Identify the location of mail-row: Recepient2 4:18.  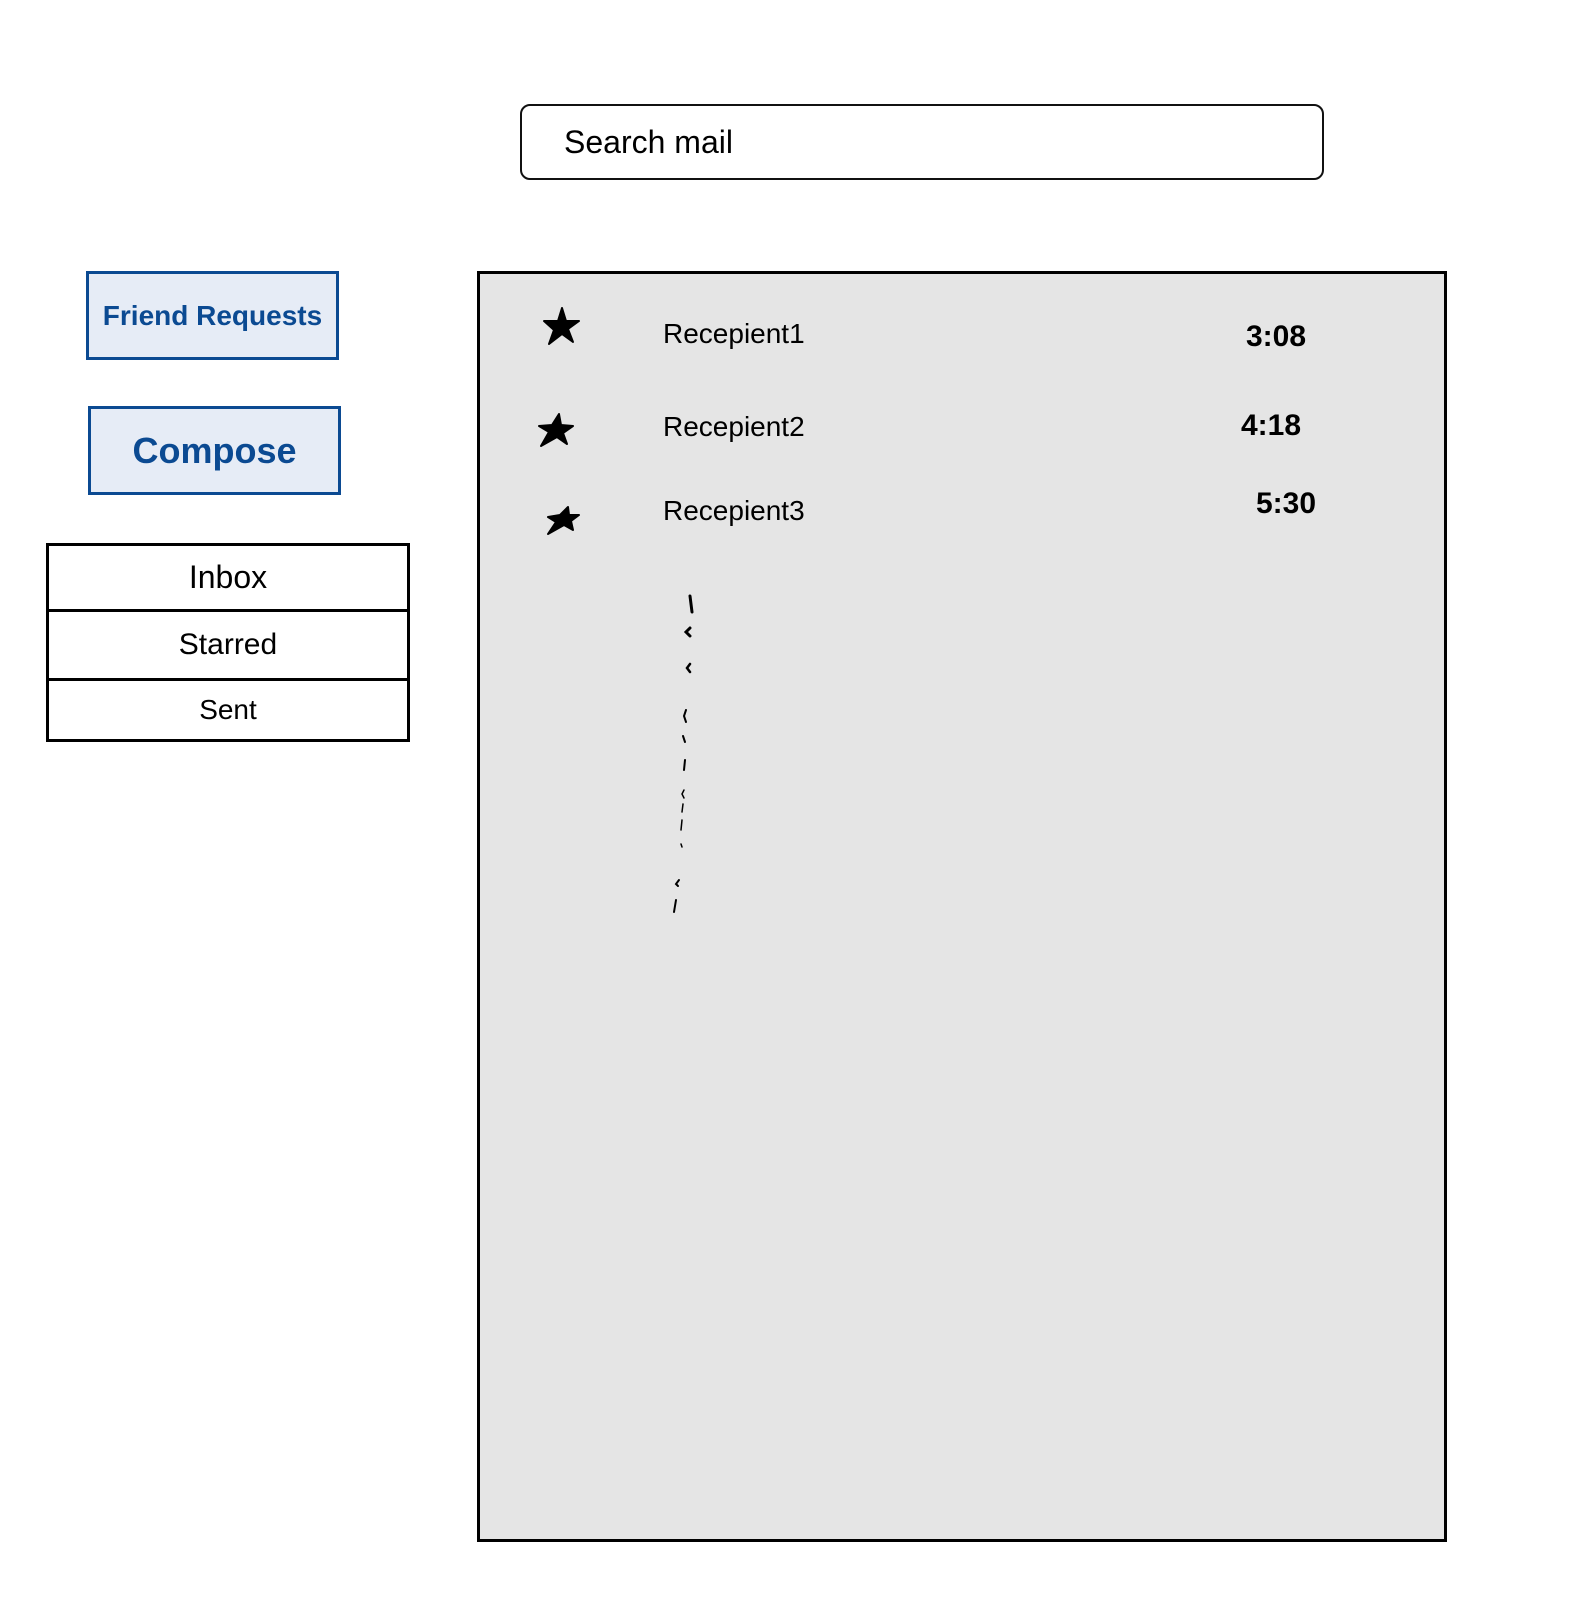
(962, 427).